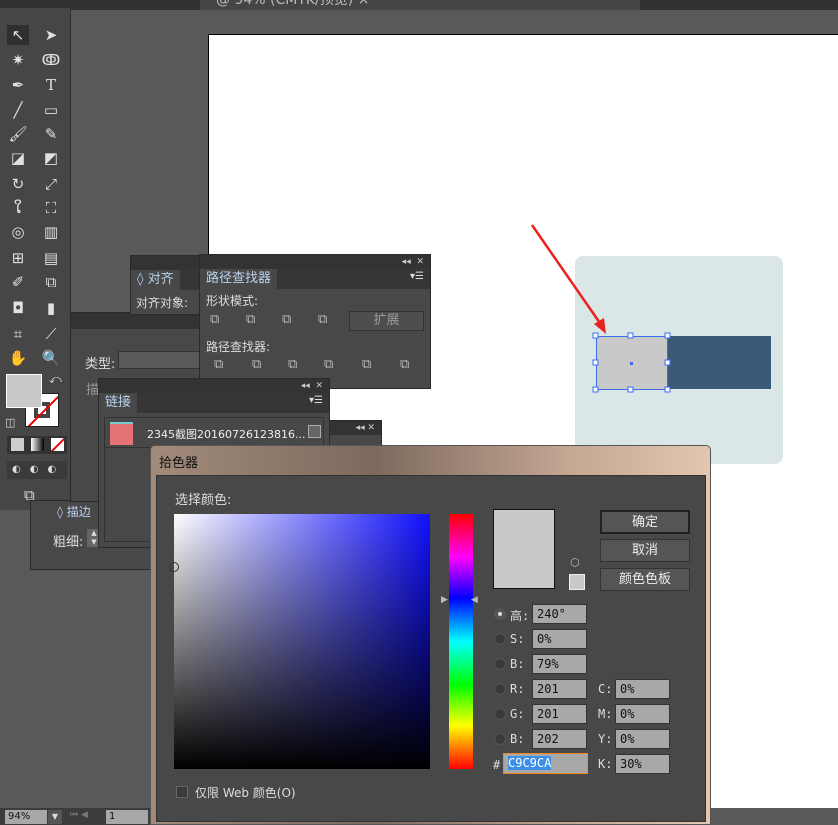  What do you see at coordinates (500, 639) in the screenshot?
I see `radio-s` at bounding box center [500, 639].